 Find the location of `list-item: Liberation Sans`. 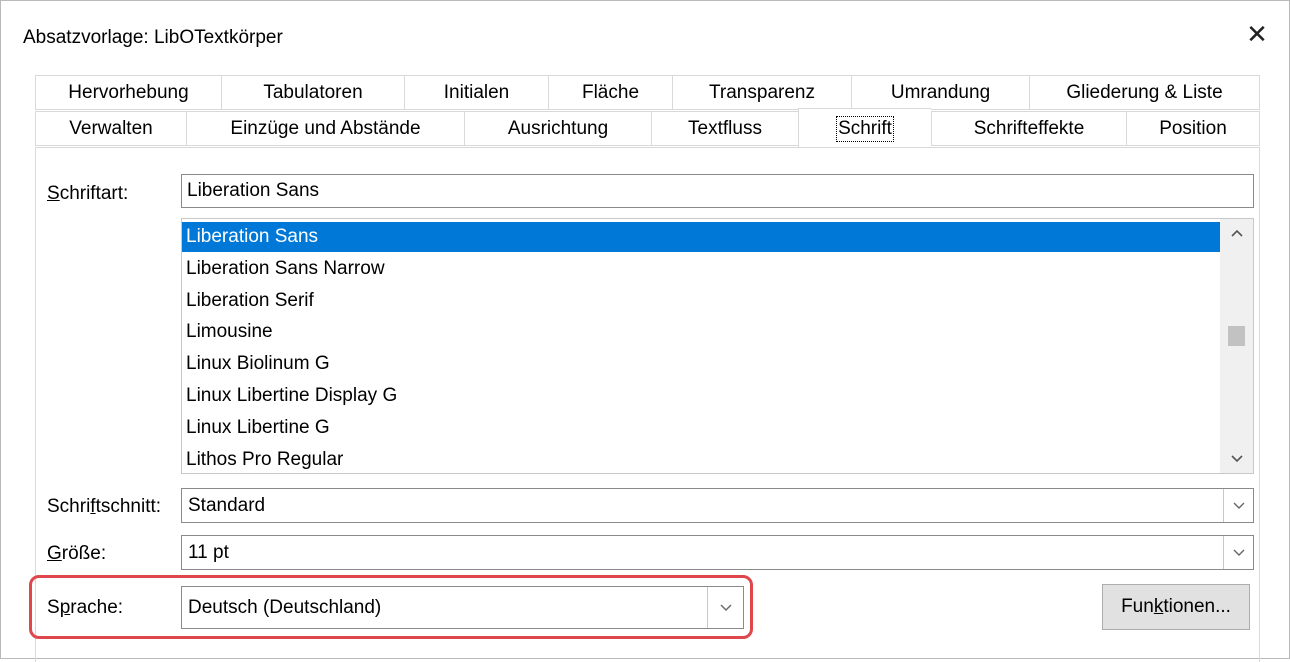

list-item: Liberation Sans is located at coordinates (701, 237).